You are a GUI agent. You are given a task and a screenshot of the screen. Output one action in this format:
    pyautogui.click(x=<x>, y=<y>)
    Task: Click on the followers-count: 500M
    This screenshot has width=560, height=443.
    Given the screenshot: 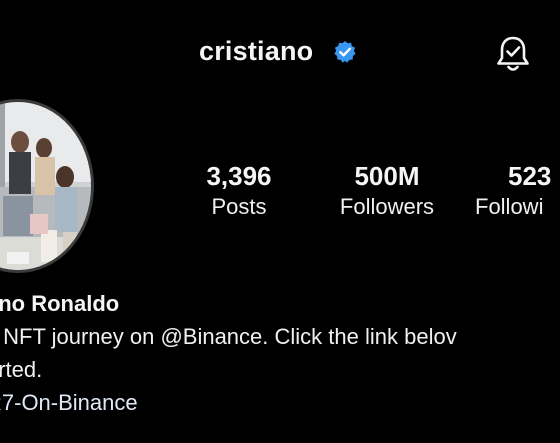 What is the action you would take?
    pyautogui.click(x=387, y=176)
    